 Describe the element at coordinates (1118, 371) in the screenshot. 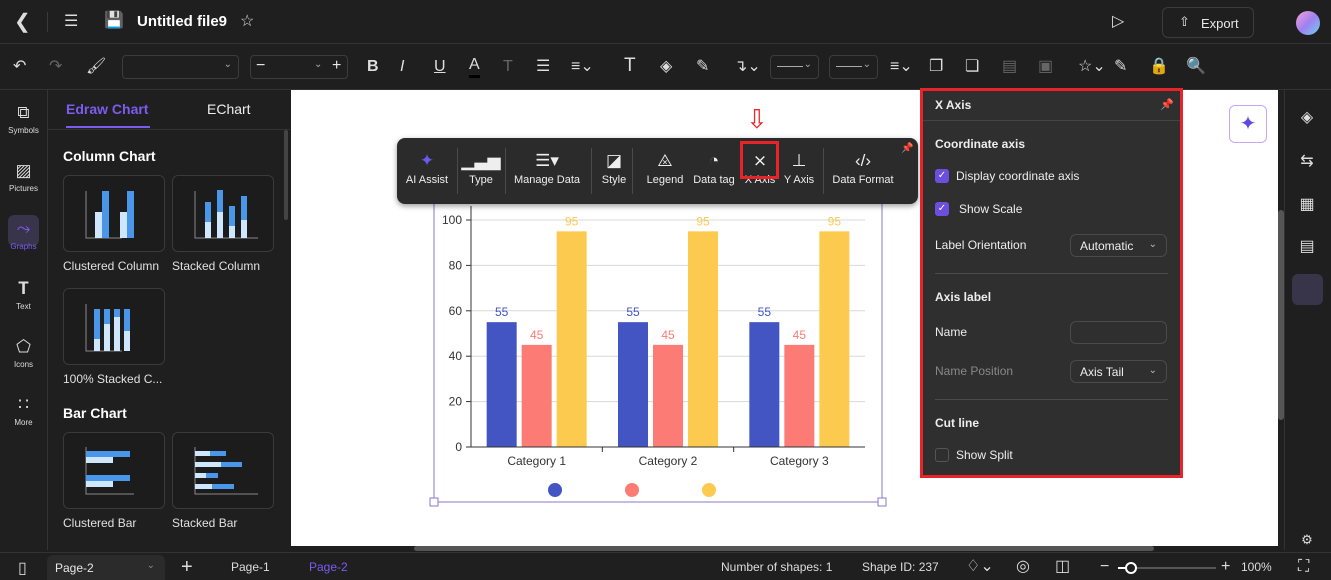

I see `name-position-select: Axis Tail ⌄` at that location.